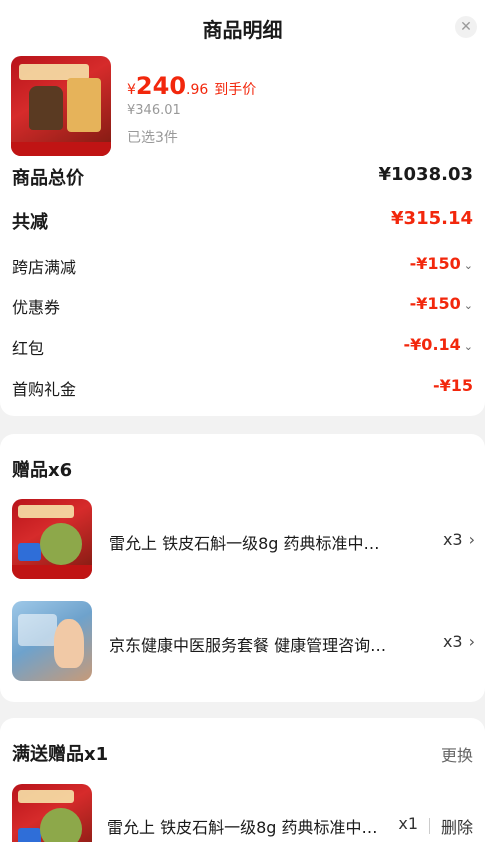 This screenshot has width=485, height=842. What do you see at coordinates (242, 176) in the screenshot?
I see `total-price-row: 商品总价 ¥1038.03` at bounding box center [242, 176].